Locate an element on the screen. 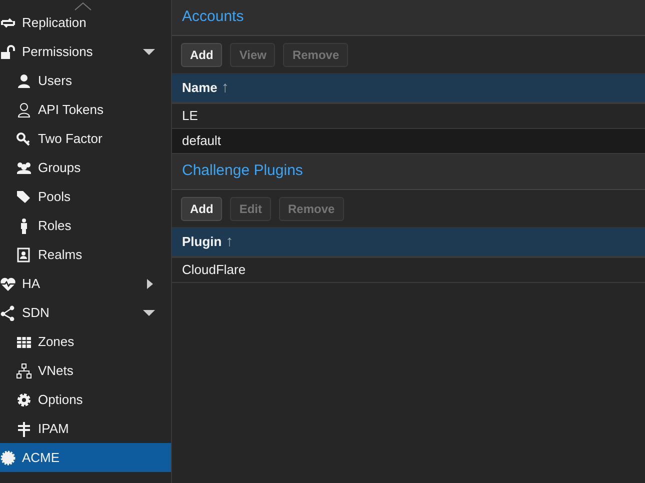 Image resolution: width=645 pixels, height=483 pixels. sidebar-item: Options is located at coordinates (85, 399).